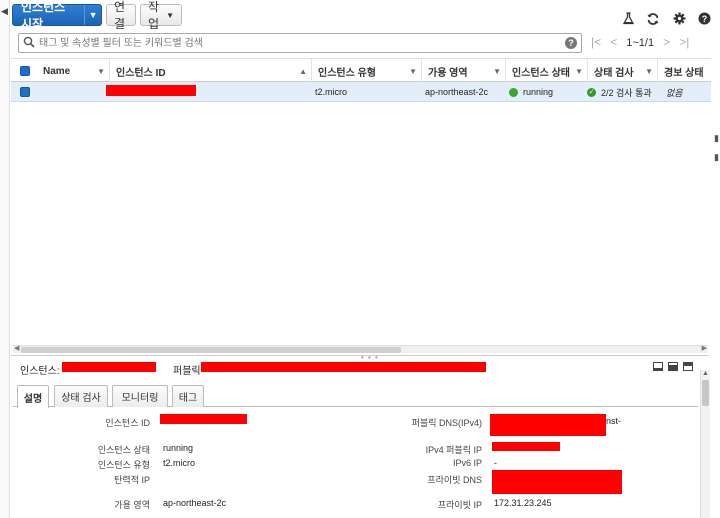  Describe the element at coordinates (640, 43) in the screenshot. I see `page-range: 1~1/1` at that location.